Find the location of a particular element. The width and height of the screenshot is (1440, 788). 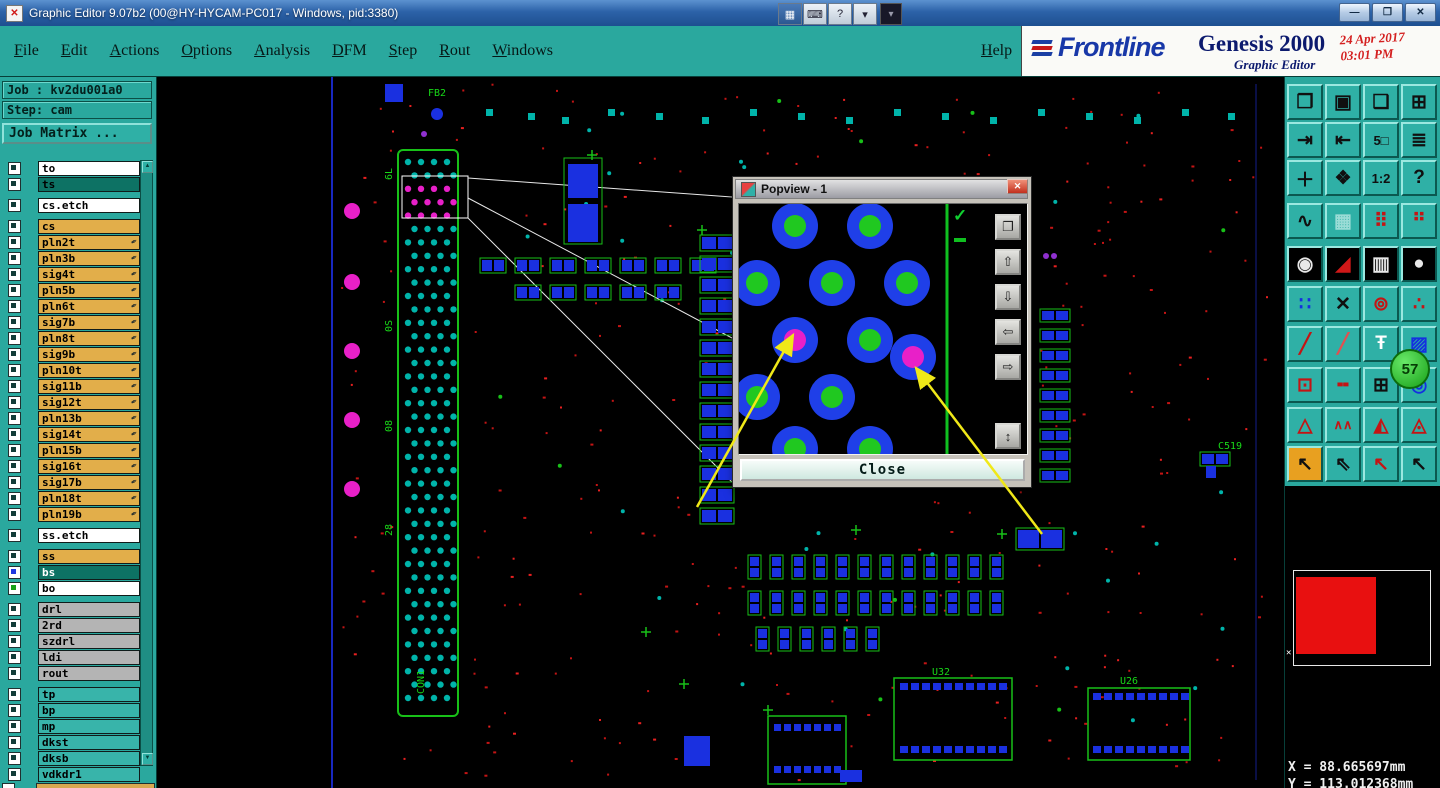

layer-name-sig11b: sig11b ✒ is located at coordinates (89, 386).